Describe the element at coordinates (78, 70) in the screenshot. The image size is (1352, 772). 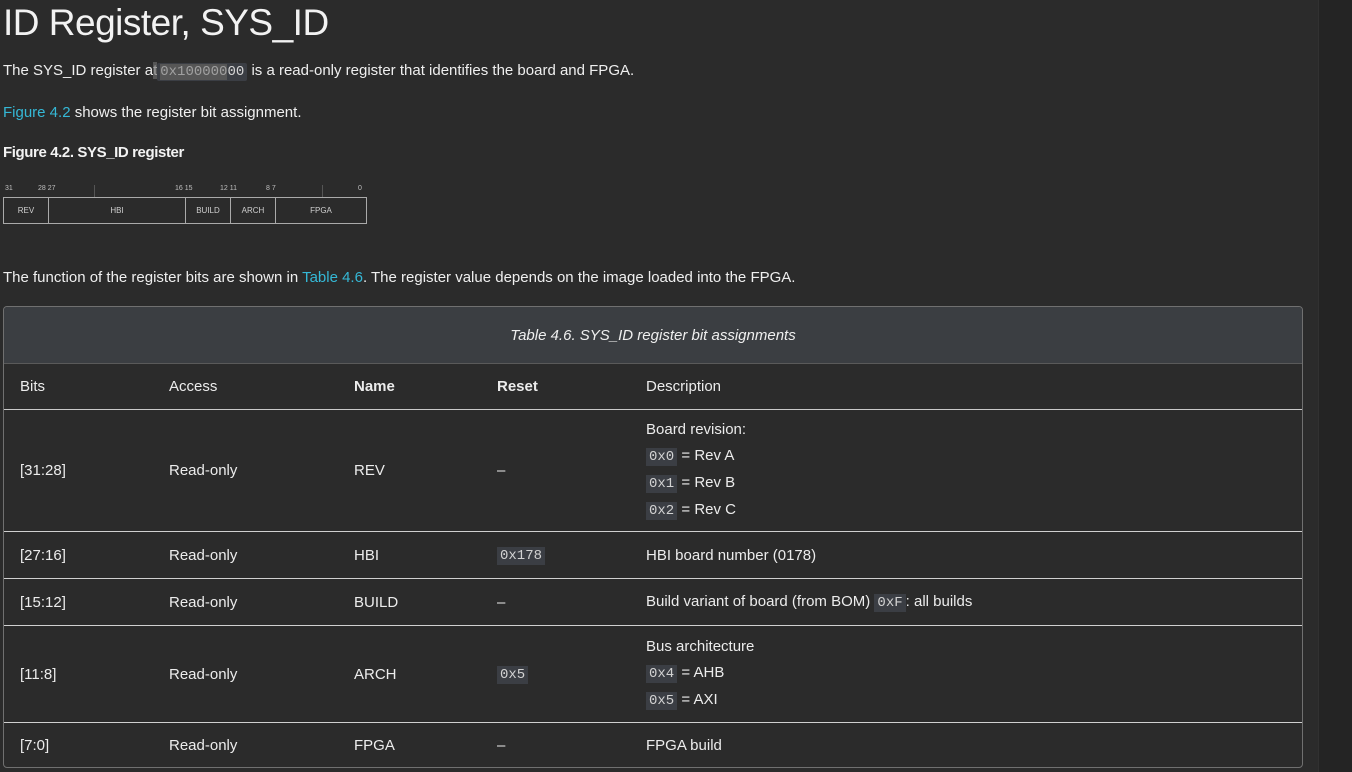
I see `intro-prefix: The SYS_ID register a` at that location.